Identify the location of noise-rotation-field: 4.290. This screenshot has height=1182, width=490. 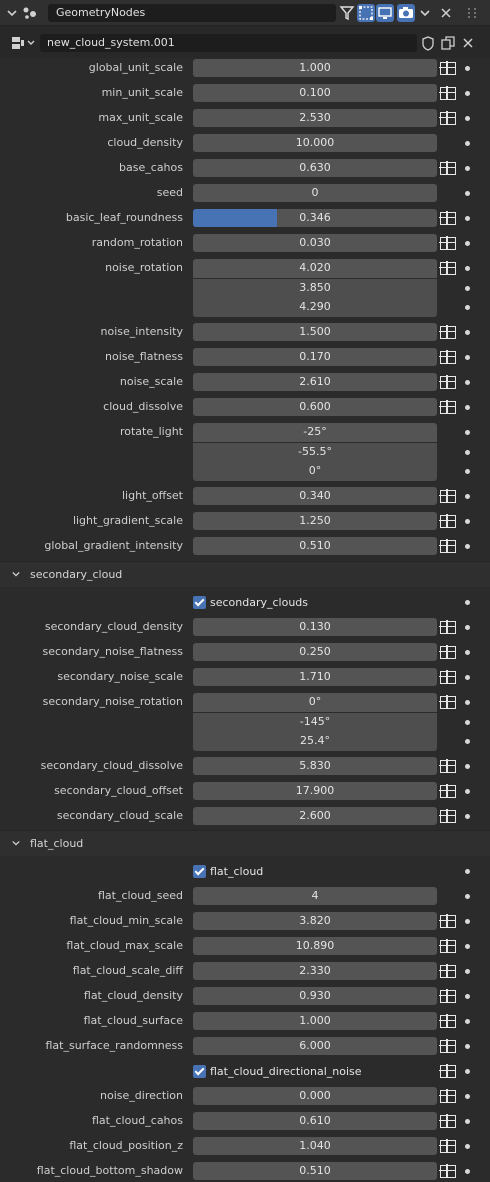
(315, 307).